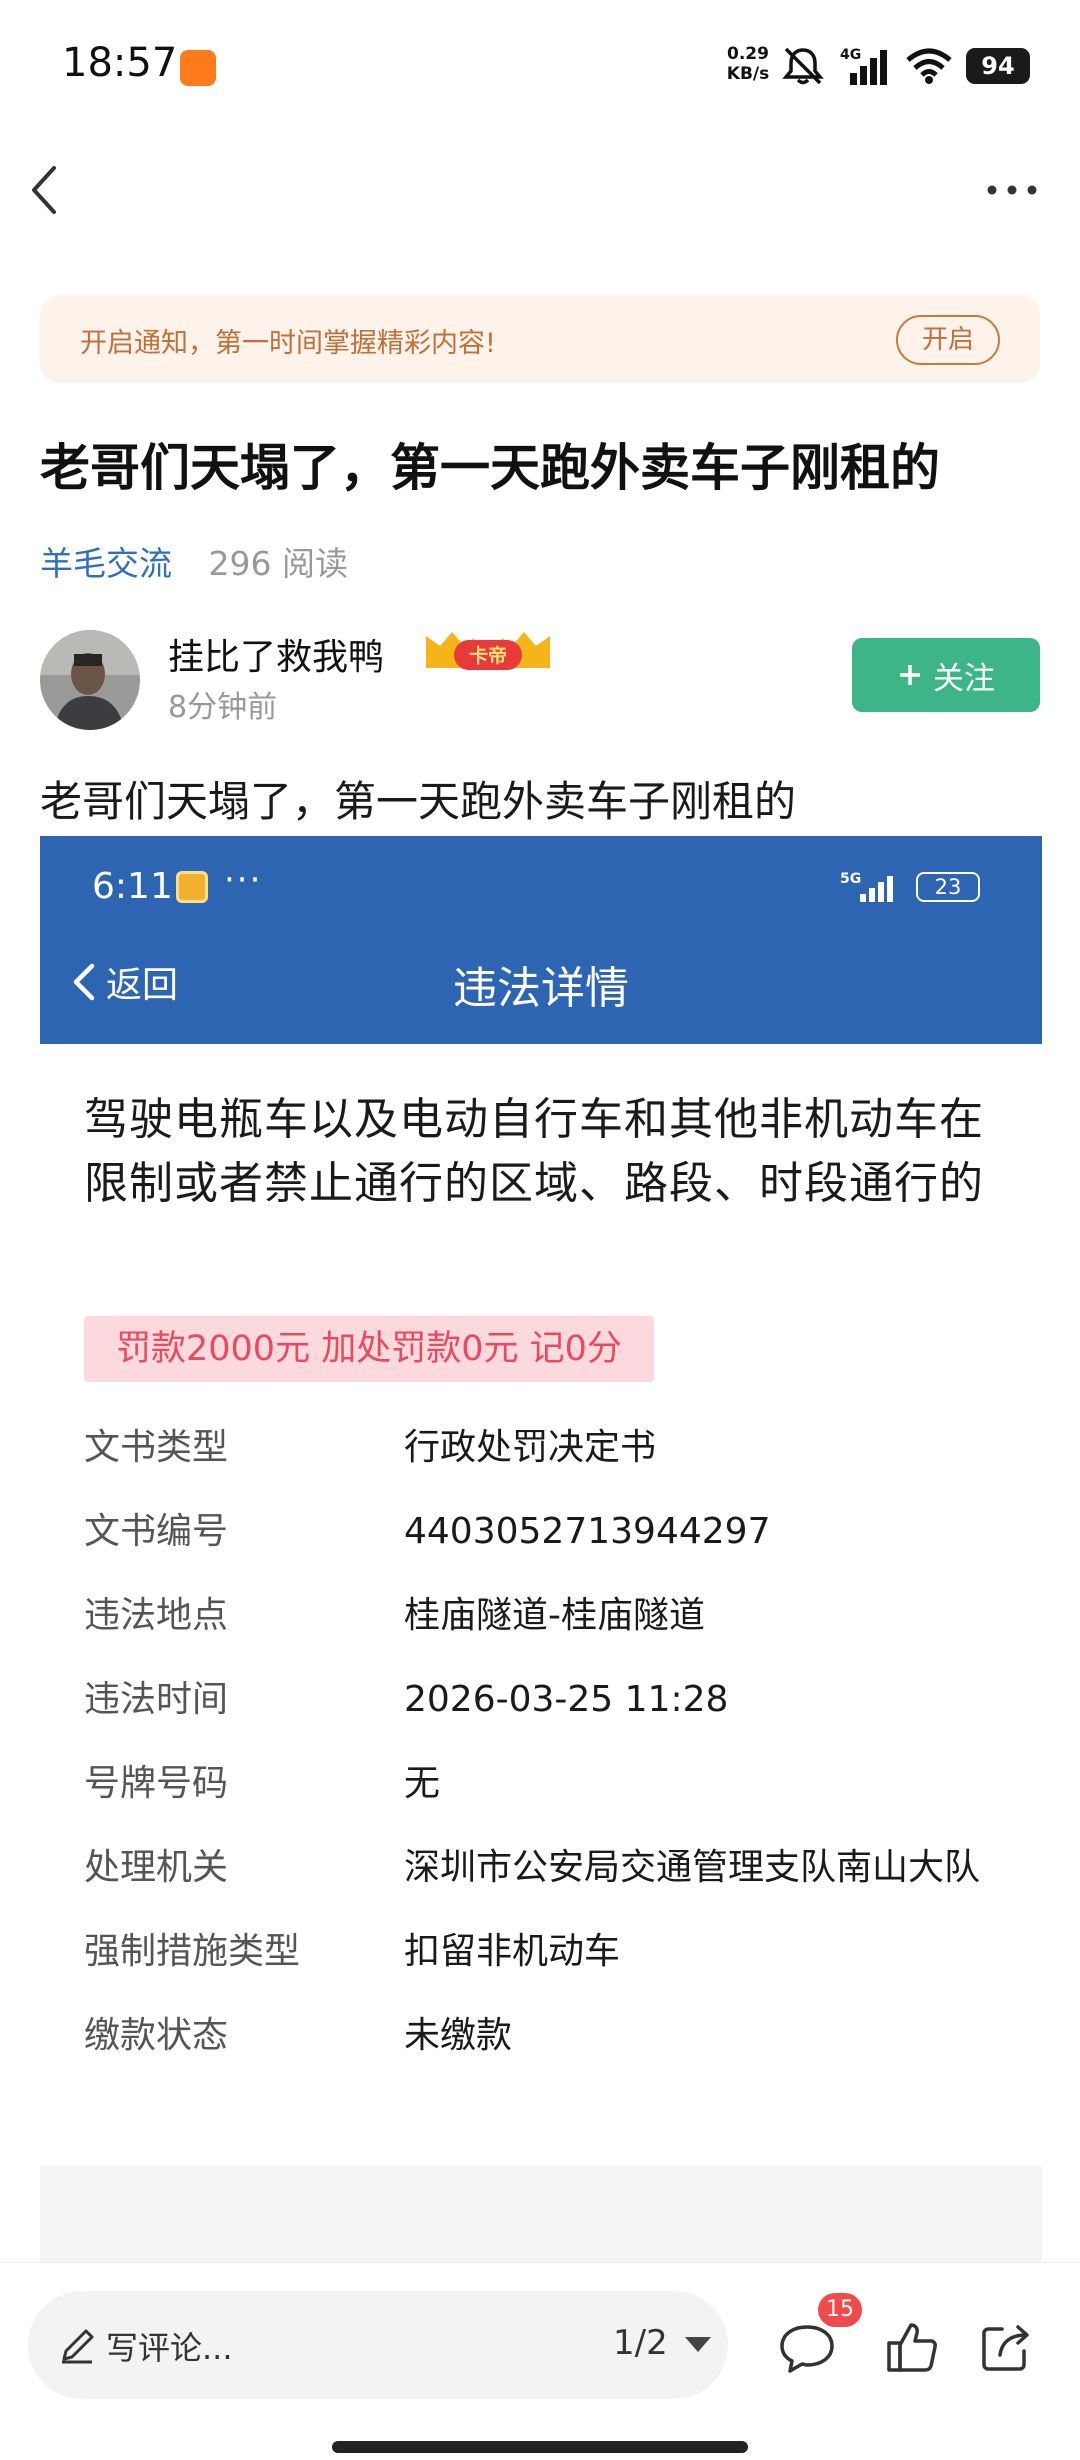 Image resolution: width=1080 pixels, height=2460 pixels. I want to click on detail-value: 桂庙隧道-桂庙隧道, so click(554, 1615).